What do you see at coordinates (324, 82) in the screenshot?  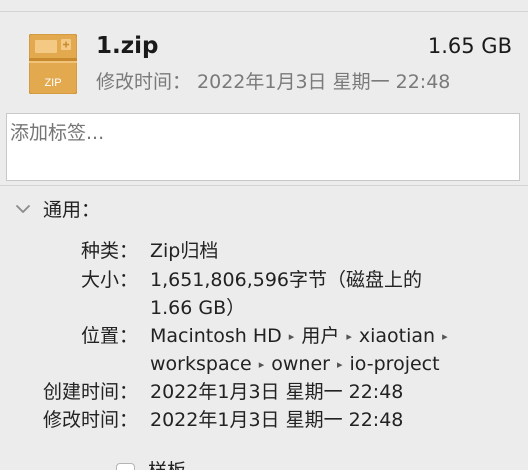 I see `header-modified-value: 2022年1月3日 星期一 22:48` at bounding box center [324, 82].